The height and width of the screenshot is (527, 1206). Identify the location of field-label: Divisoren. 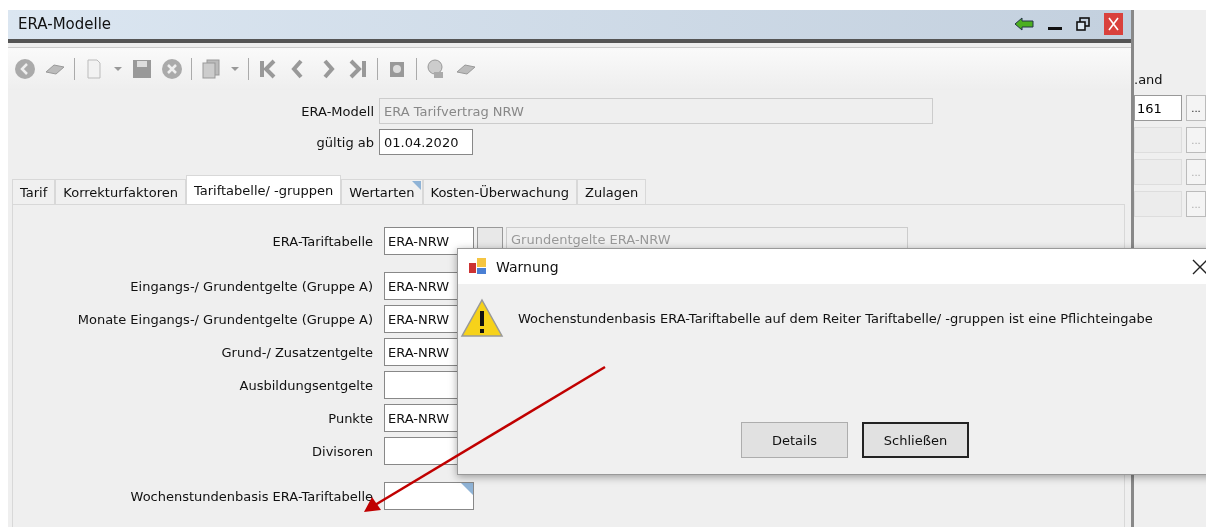
(342, 451).